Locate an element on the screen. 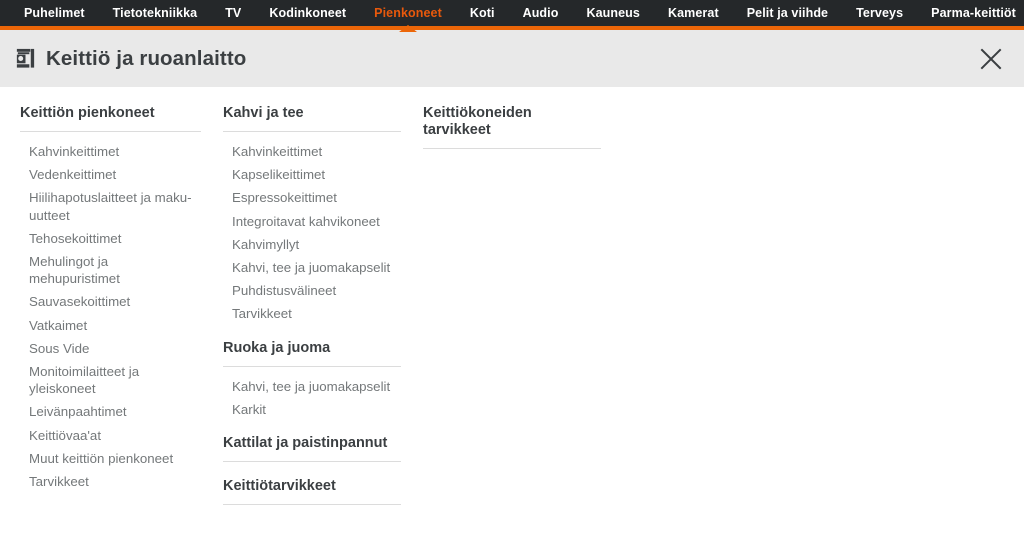 This screenshot has width=1024, height=537. list-item: Vatkaimet is located at coordinates (115, 325).